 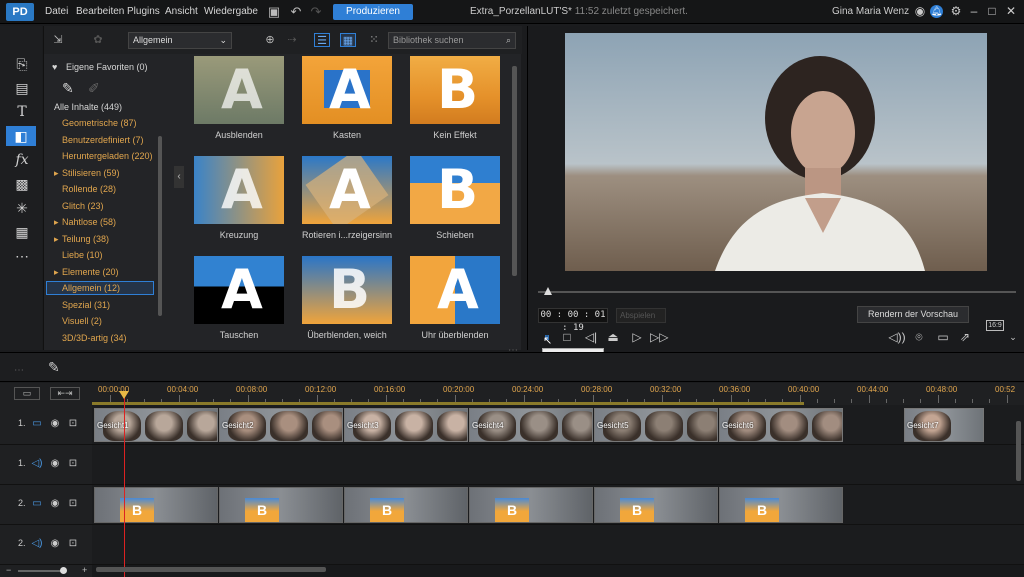 What do you see at coordinates (156, 425) in the screenshot?
I see `video-clip: Gesicht1` at bounding box center [156, 425].